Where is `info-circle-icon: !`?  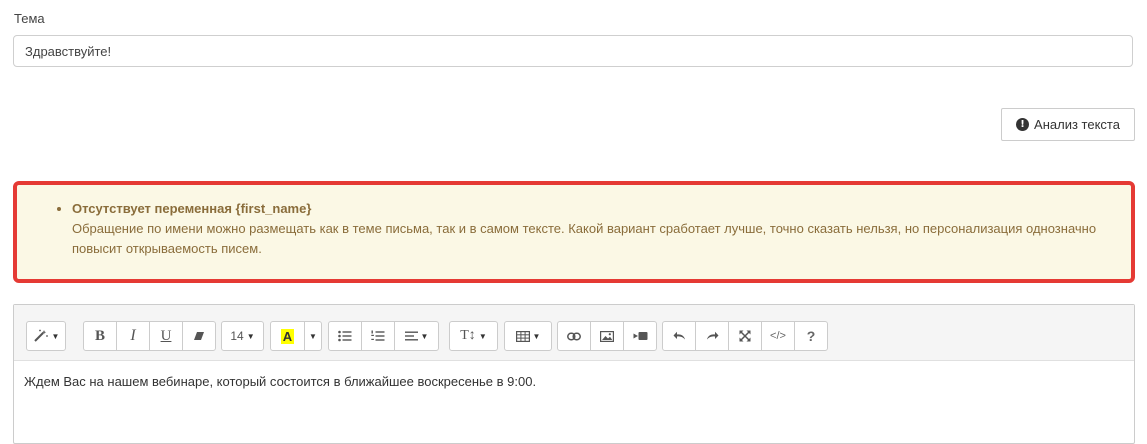
info-circle-icon: ! is located at coordinates (1023, 124).